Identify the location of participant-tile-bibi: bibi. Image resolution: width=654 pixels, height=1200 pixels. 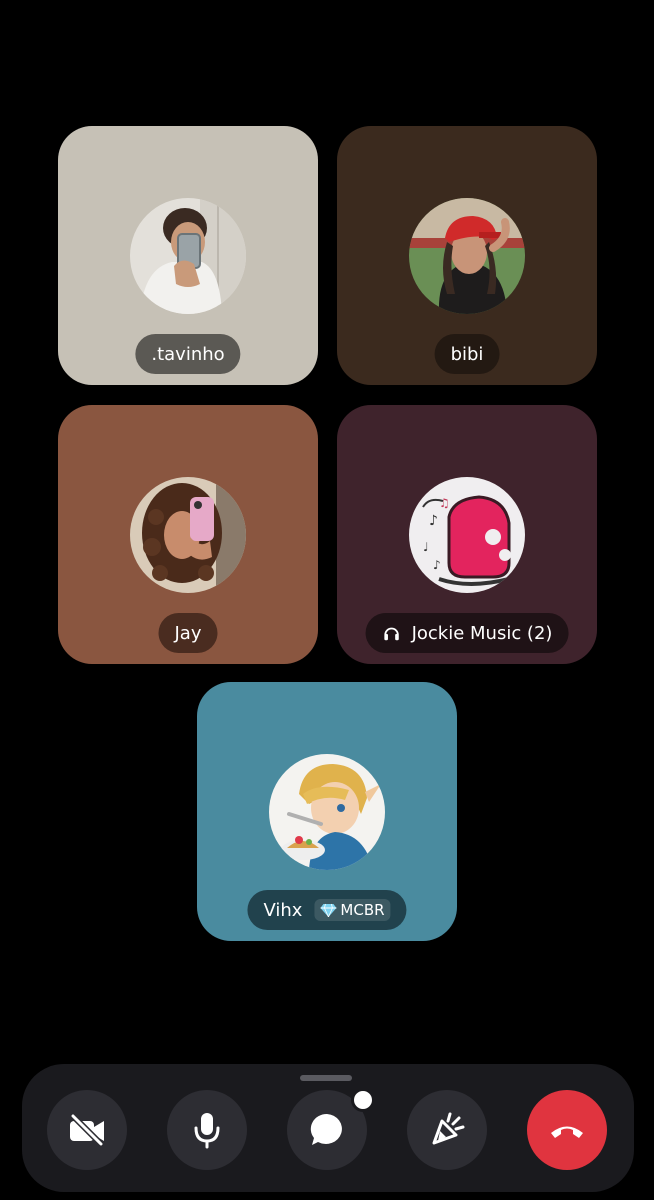
(467, 255).